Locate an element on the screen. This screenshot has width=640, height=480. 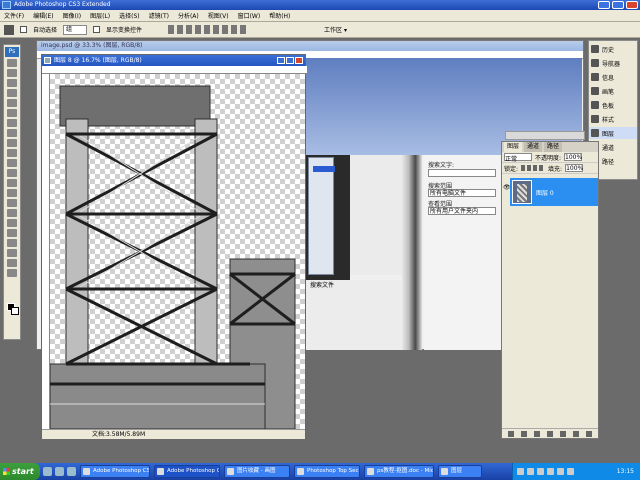
bg-document-title: image.psd @ 33.3% (图层, RGB/8) is located at coordinates (310, 46).